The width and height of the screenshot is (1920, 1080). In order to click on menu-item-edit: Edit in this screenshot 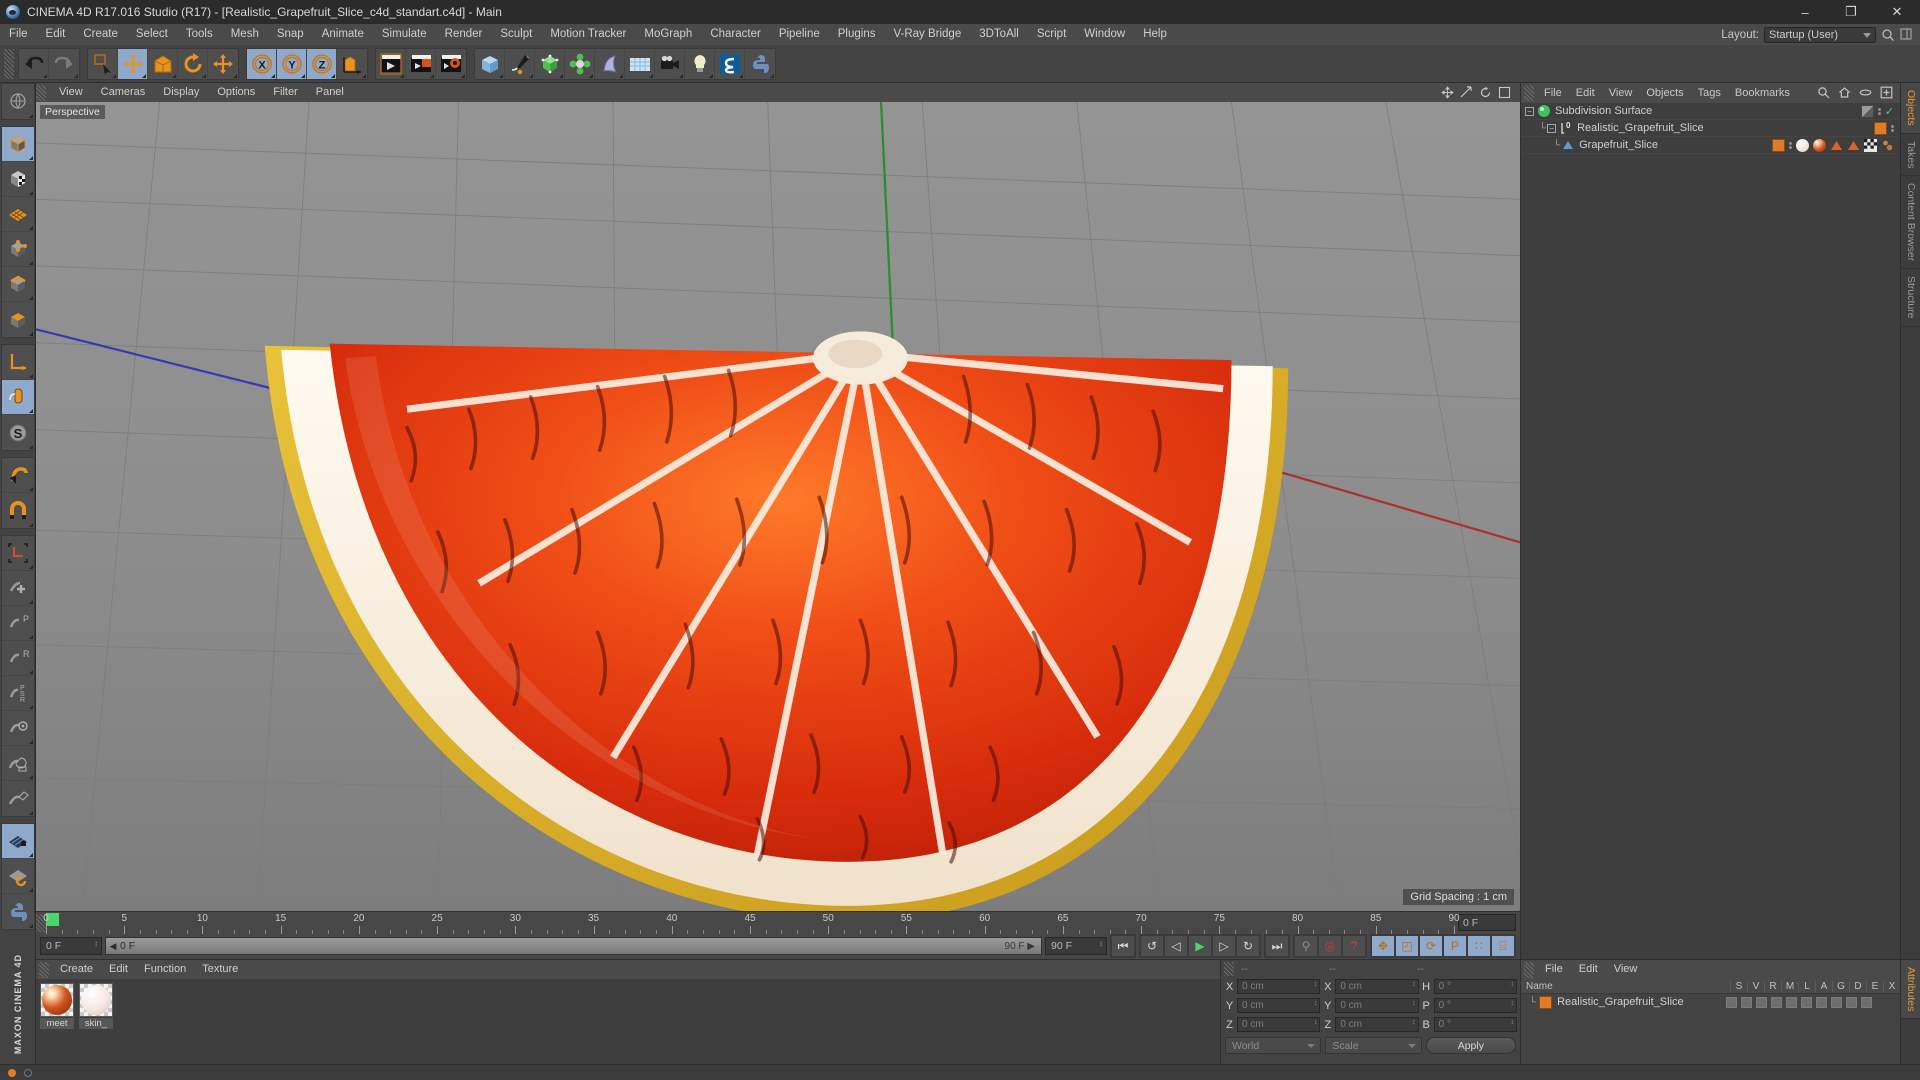, I will do `click(56, 34)`.